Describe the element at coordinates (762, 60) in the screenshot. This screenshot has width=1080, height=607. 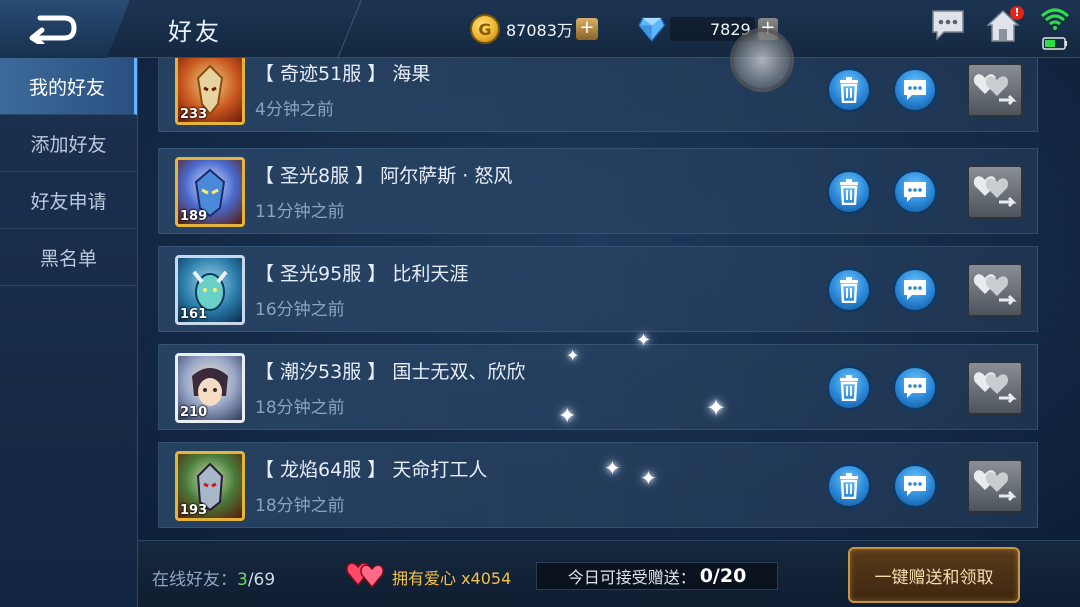
I see `floating-assistive-button` at that location.